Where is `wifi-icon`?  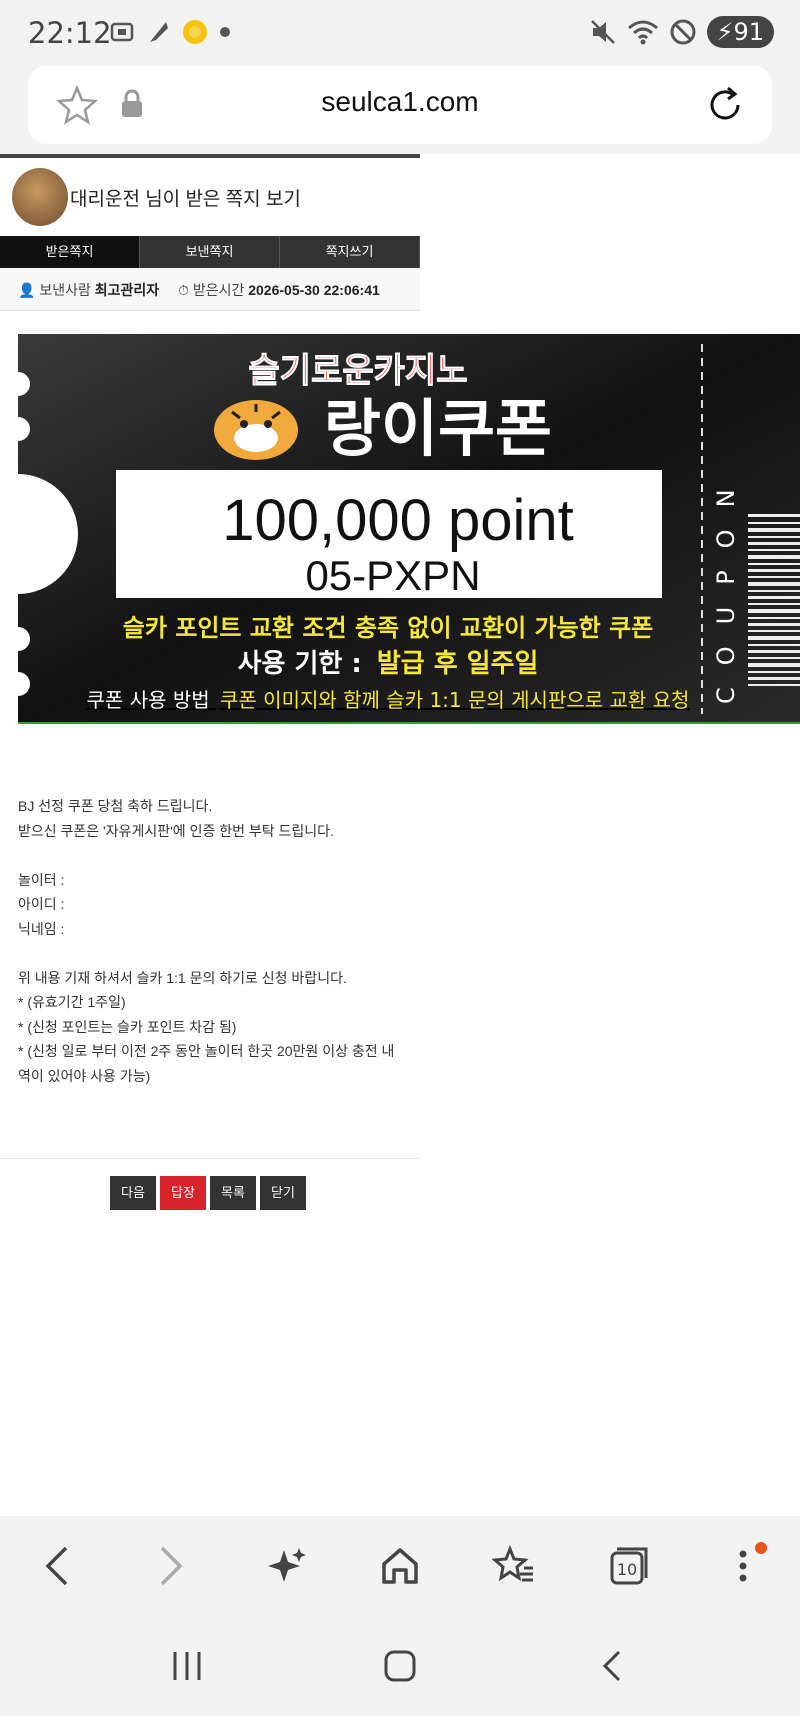 wifi-icon is located at coordinates (642, 32).